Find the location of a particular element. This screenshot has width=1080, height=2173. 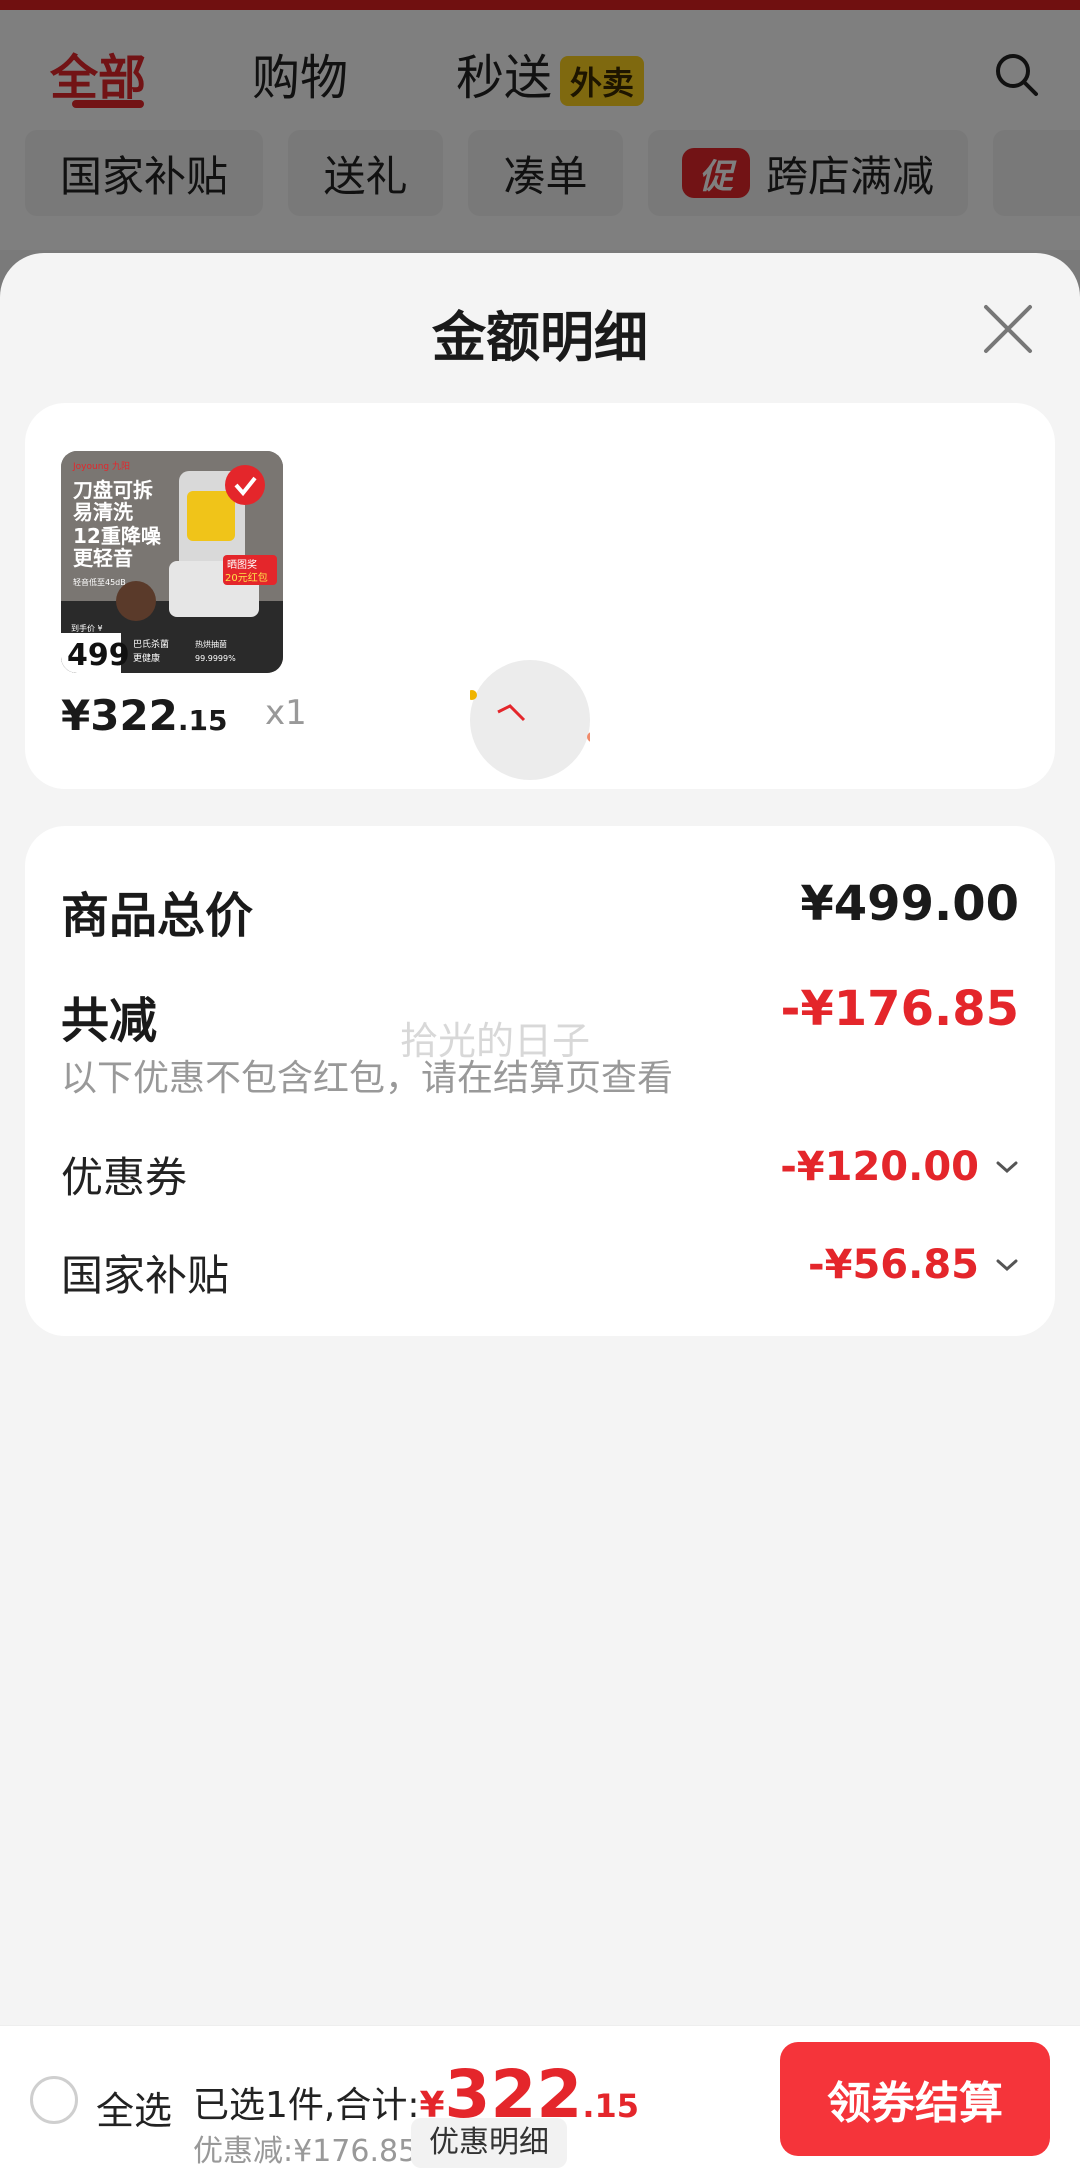

watermark-text: 拾光的日子 is located at coordinates (495, 1041).